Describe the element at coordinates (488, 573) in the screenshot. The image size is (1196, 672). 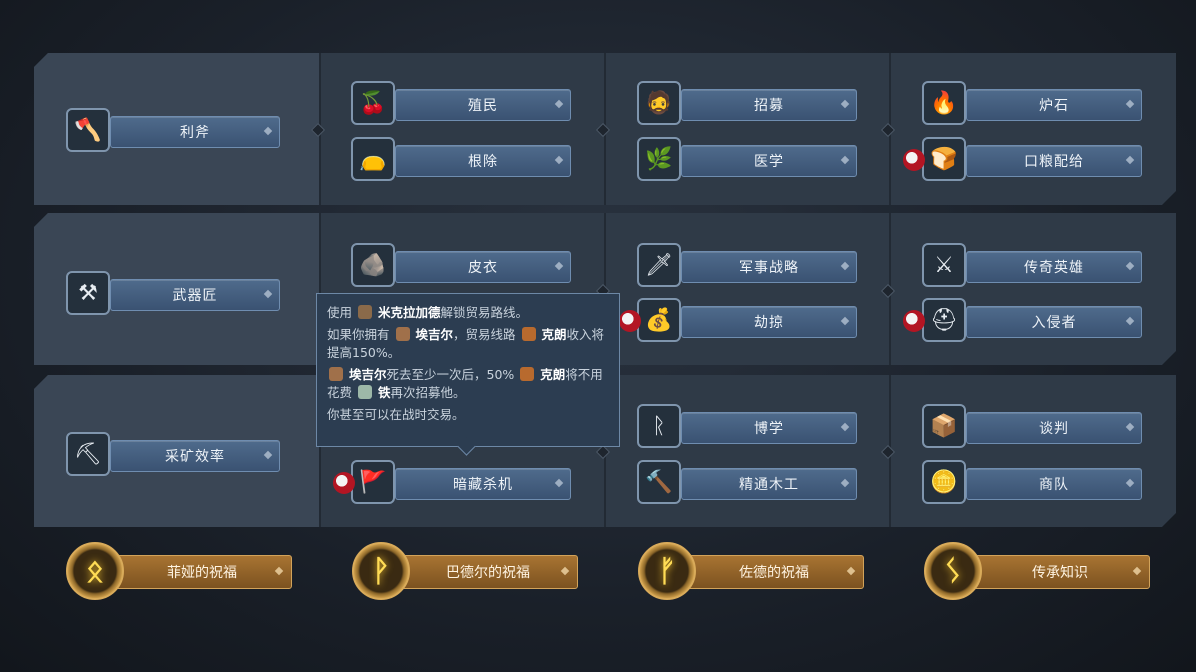
I see `blessing-label: 巴德尔的祝福` at that location.